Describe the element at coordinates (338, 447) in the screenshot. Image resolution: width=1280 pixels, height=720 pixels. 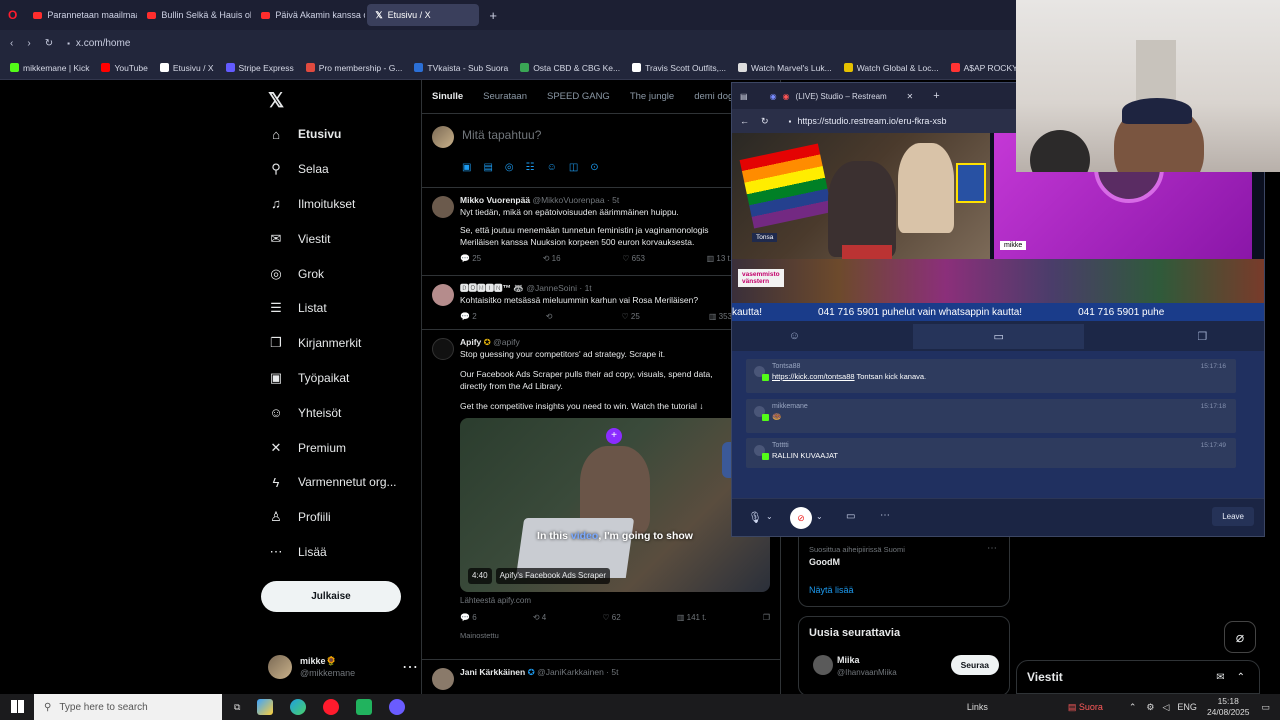
I see `nav-item: ✕ Premium` at that location.